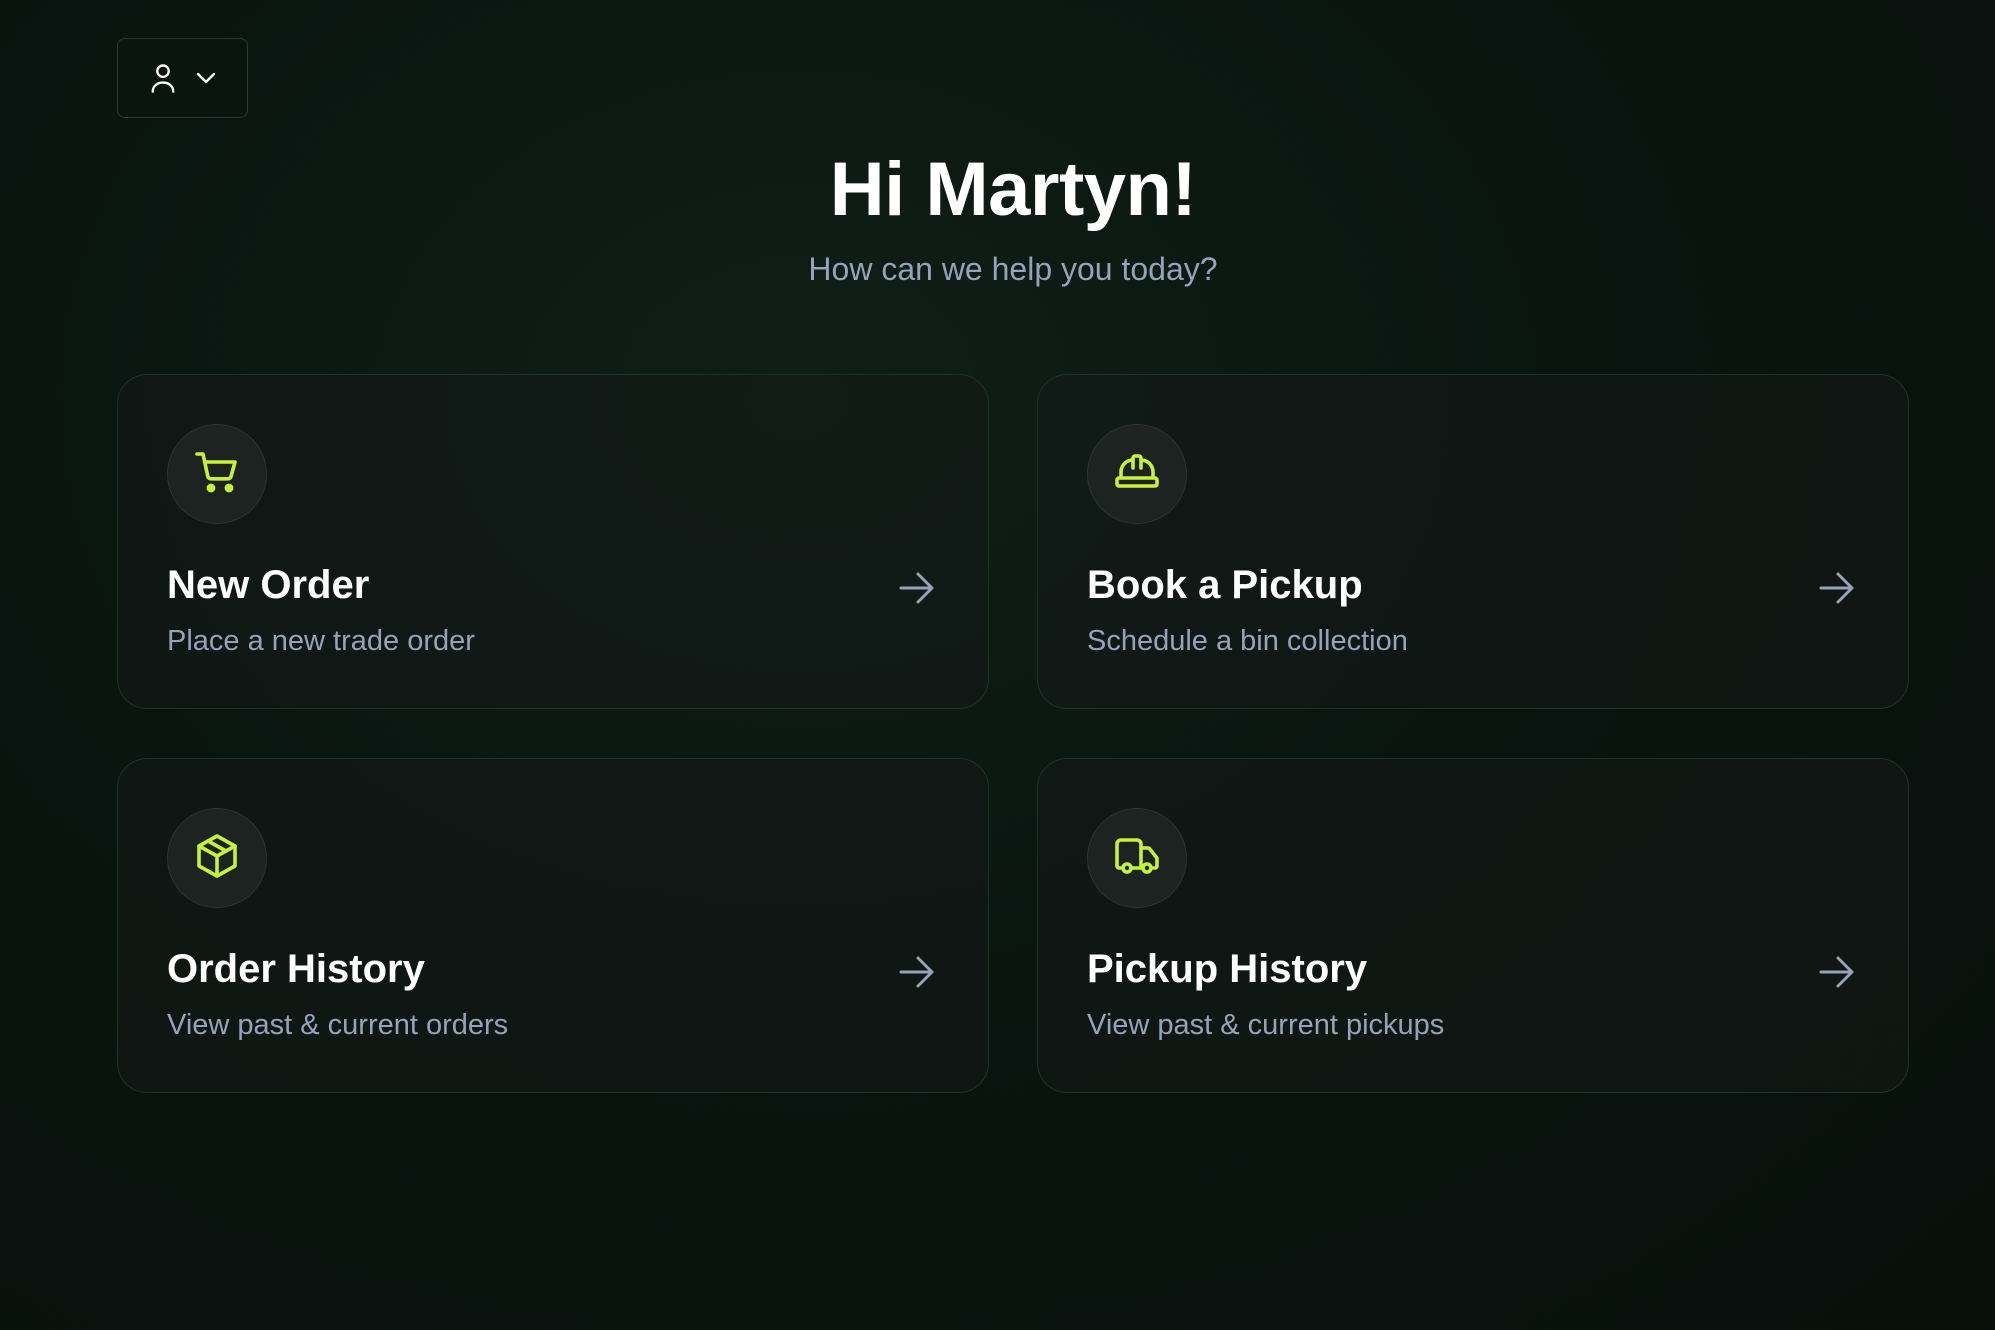 This screenshot has width=1995, height=1330. I want to click on welcome-header: Hi Martyn! How can we help you today?, so click(997, 215).